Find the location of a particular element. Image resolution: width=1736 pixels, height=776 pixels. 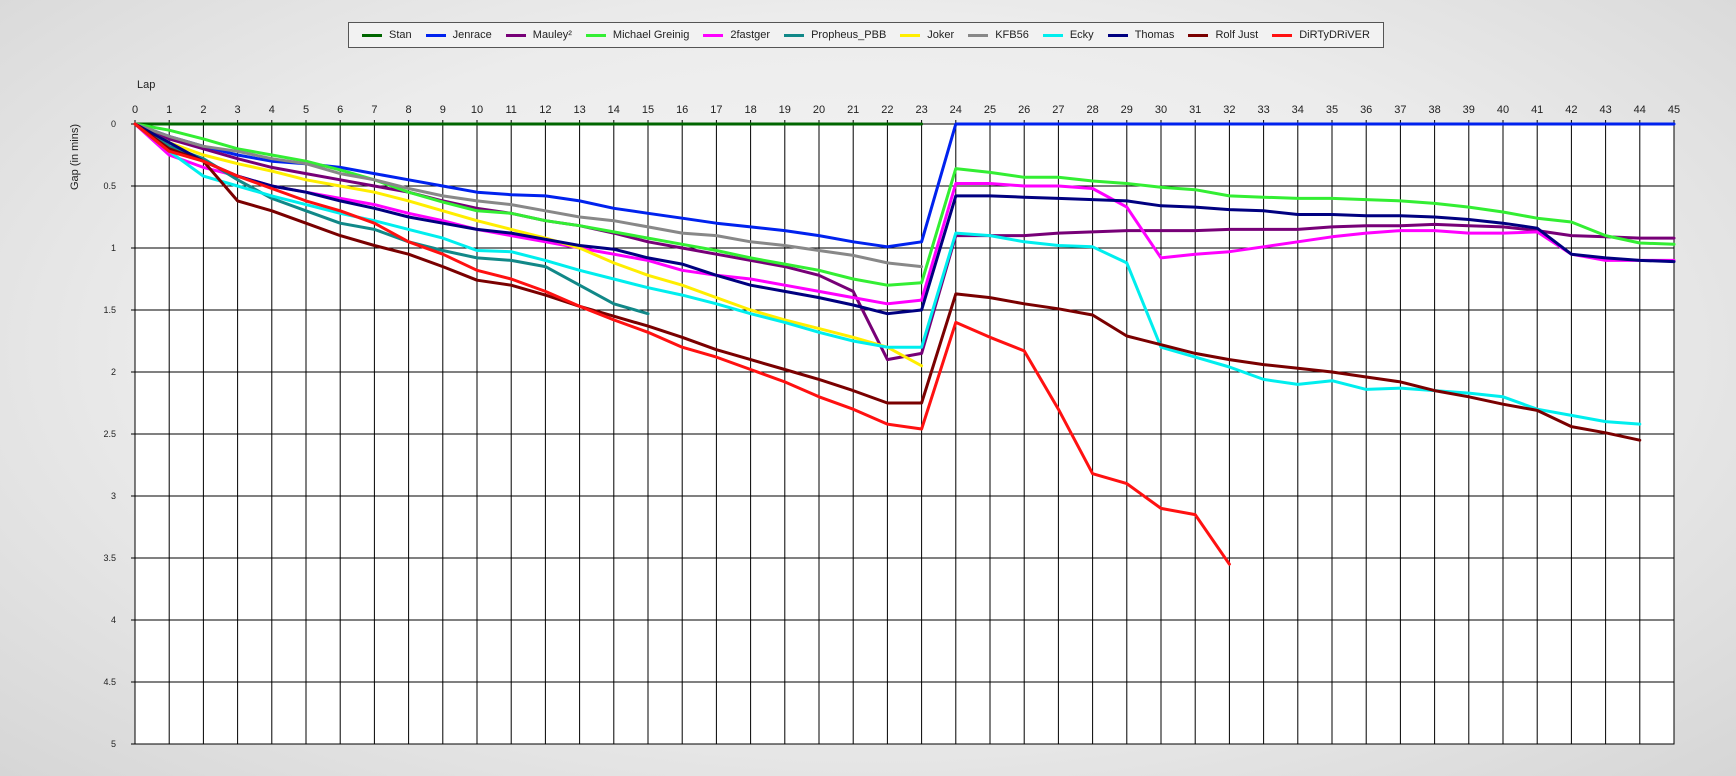

x-tick-label: 2 is located at coordinates (203, 110).